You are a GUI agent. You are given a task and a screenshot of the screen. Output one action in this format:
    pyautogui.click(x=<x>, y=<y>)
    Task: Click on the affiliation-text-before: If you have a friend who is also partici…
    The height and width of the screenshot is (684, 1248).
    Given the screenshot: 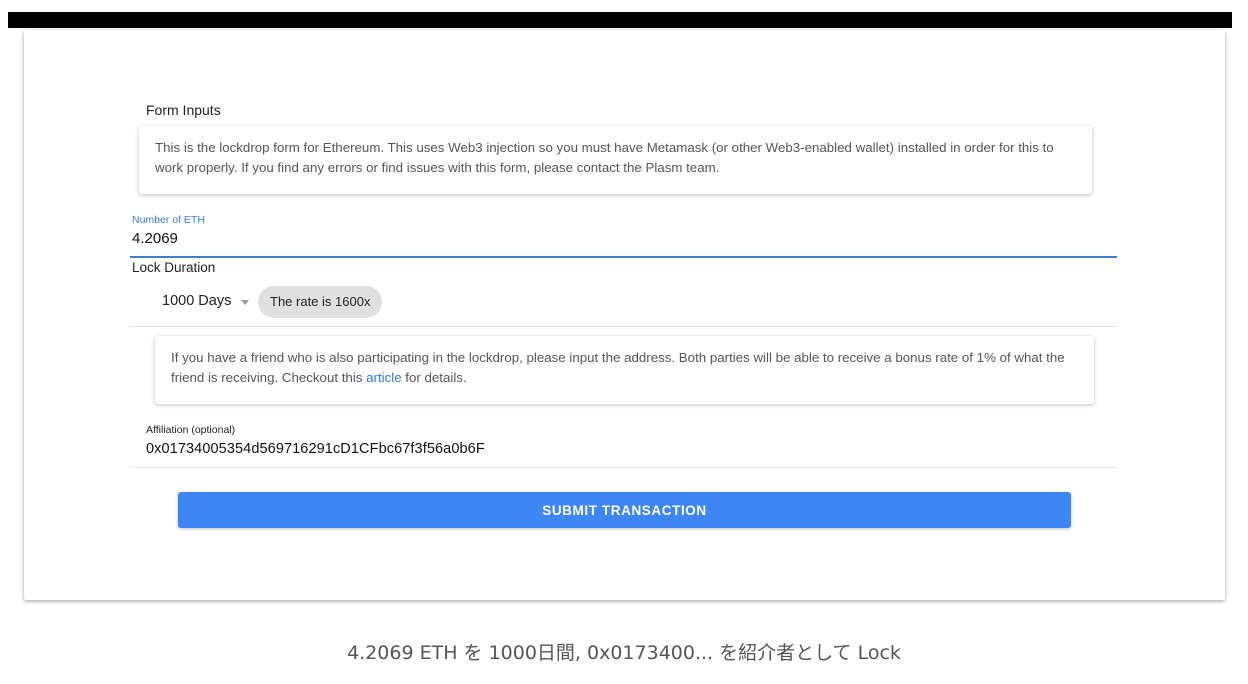 What is the action you would take?
    pyautogui.click(x=618, y=367)
    